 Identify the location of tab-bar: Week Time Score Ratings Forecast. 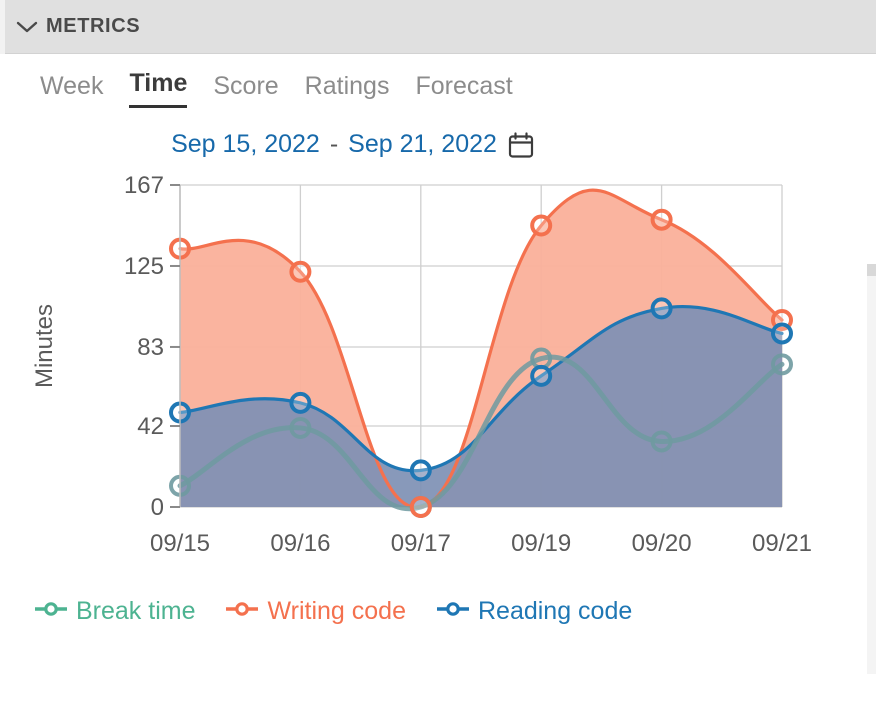
(438, 81).